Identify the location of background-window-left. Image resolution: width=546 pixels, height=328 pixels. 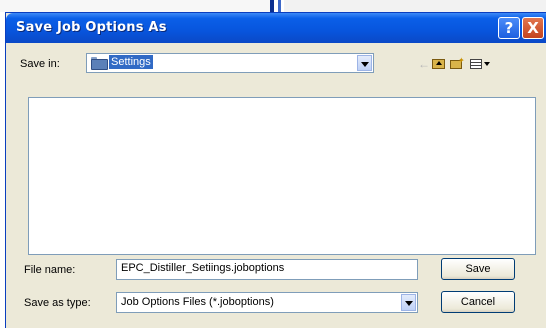
(135, 6).